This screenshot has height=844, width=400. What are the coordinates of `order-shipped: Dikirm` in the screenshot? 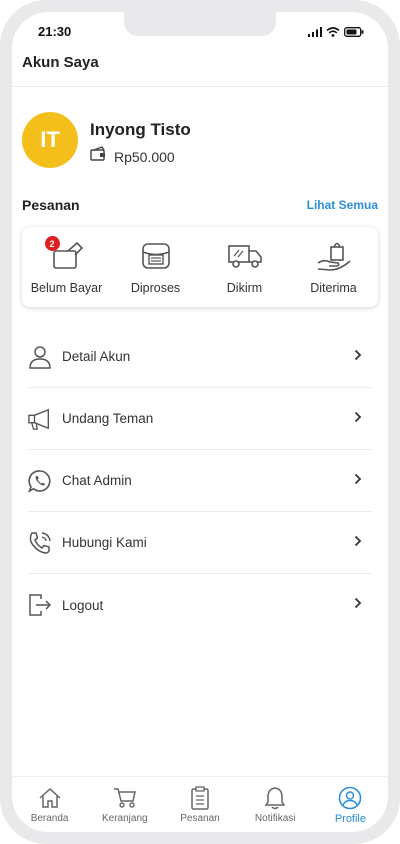 It's located at (244, 267).